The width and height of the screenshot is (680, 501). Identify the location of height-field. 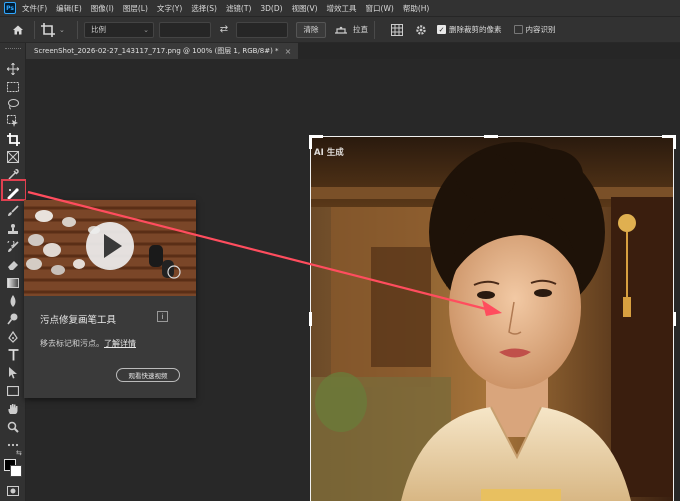
(262, 29).